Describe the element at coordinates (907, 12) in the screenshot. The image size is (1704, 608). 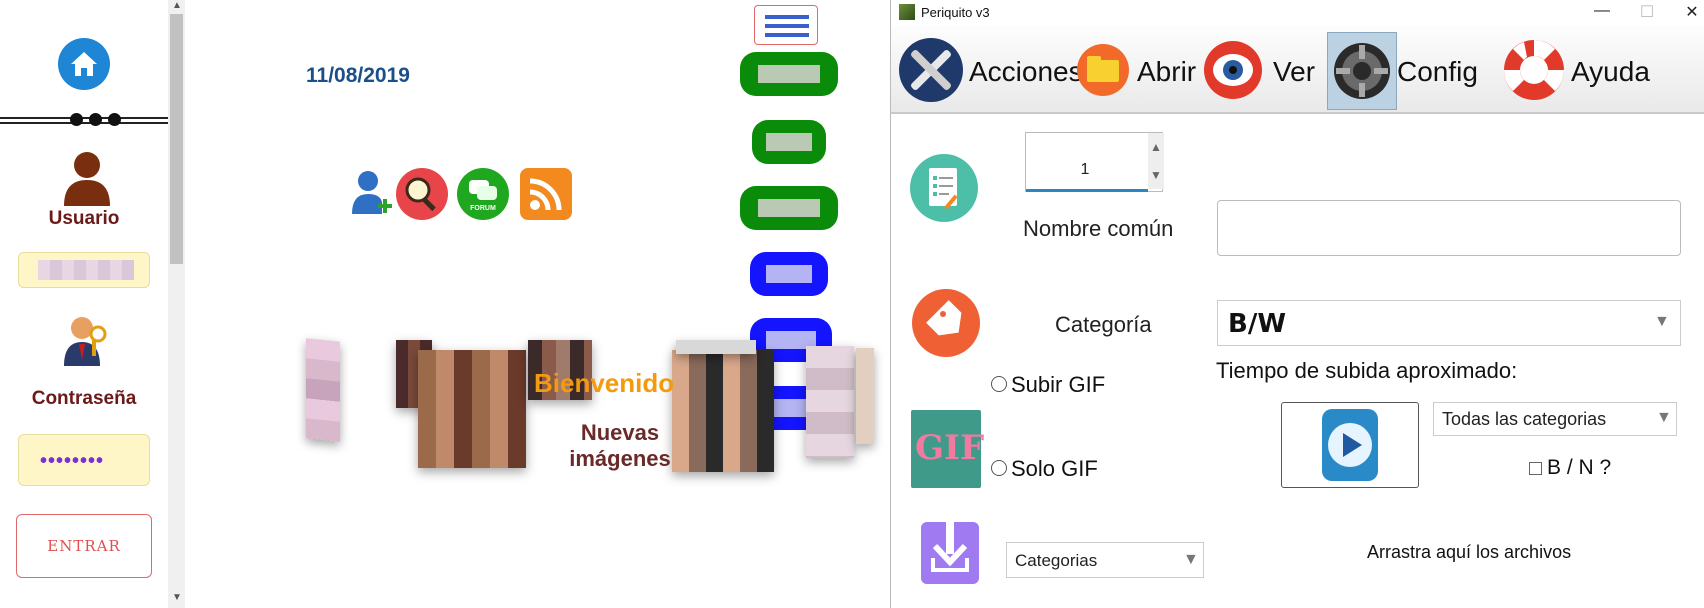
I see `app-icon` at that location.